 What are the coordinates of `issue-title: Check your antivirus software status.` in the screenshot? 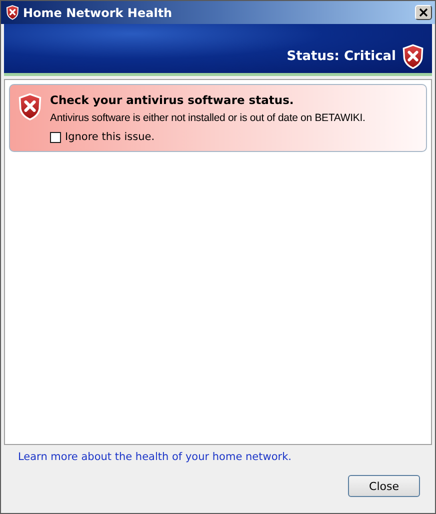 It's located at (172, 100).